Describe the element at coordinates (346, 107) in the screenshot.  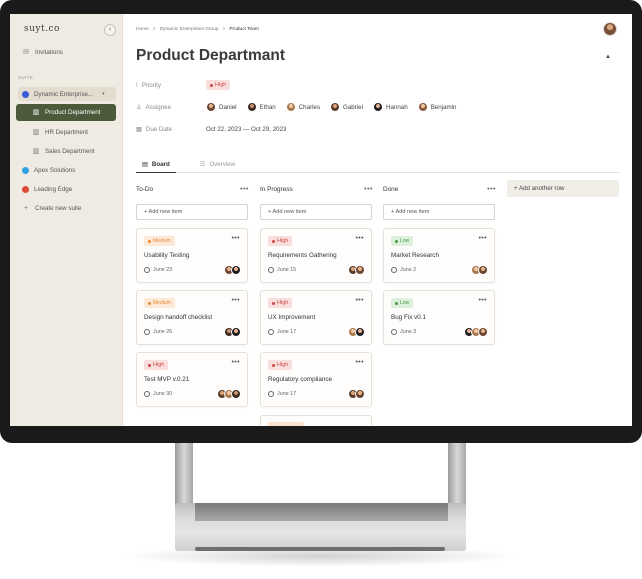
I see `assignee-chip: Gabriel` at that location.